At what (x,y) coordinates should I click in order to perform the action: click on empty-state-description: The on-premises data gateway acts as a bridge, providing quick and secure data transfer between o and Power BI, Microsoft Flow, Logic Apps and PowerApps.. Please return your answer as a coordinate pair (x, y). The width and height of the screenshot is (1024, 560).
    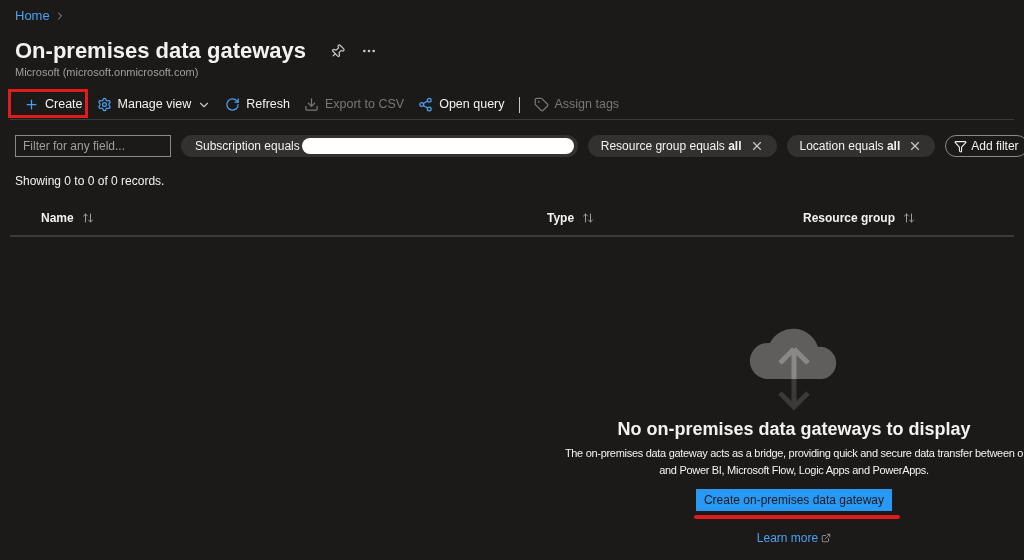
    Looking at the image, I should click on (794, 462).